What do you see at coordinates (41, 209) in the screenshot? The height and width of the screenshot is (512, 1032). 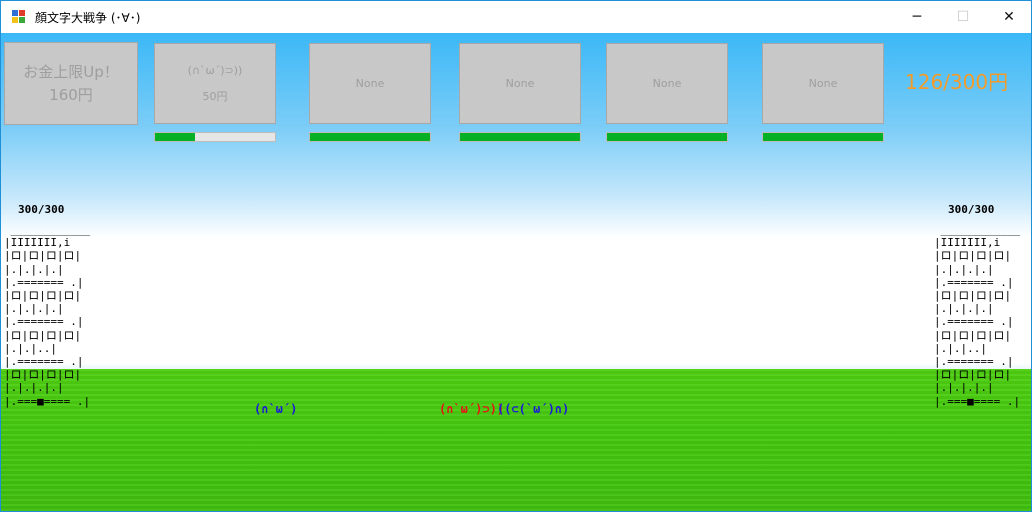 I see `player-castle-hp: 300/300` at bounding box center [41, 209].